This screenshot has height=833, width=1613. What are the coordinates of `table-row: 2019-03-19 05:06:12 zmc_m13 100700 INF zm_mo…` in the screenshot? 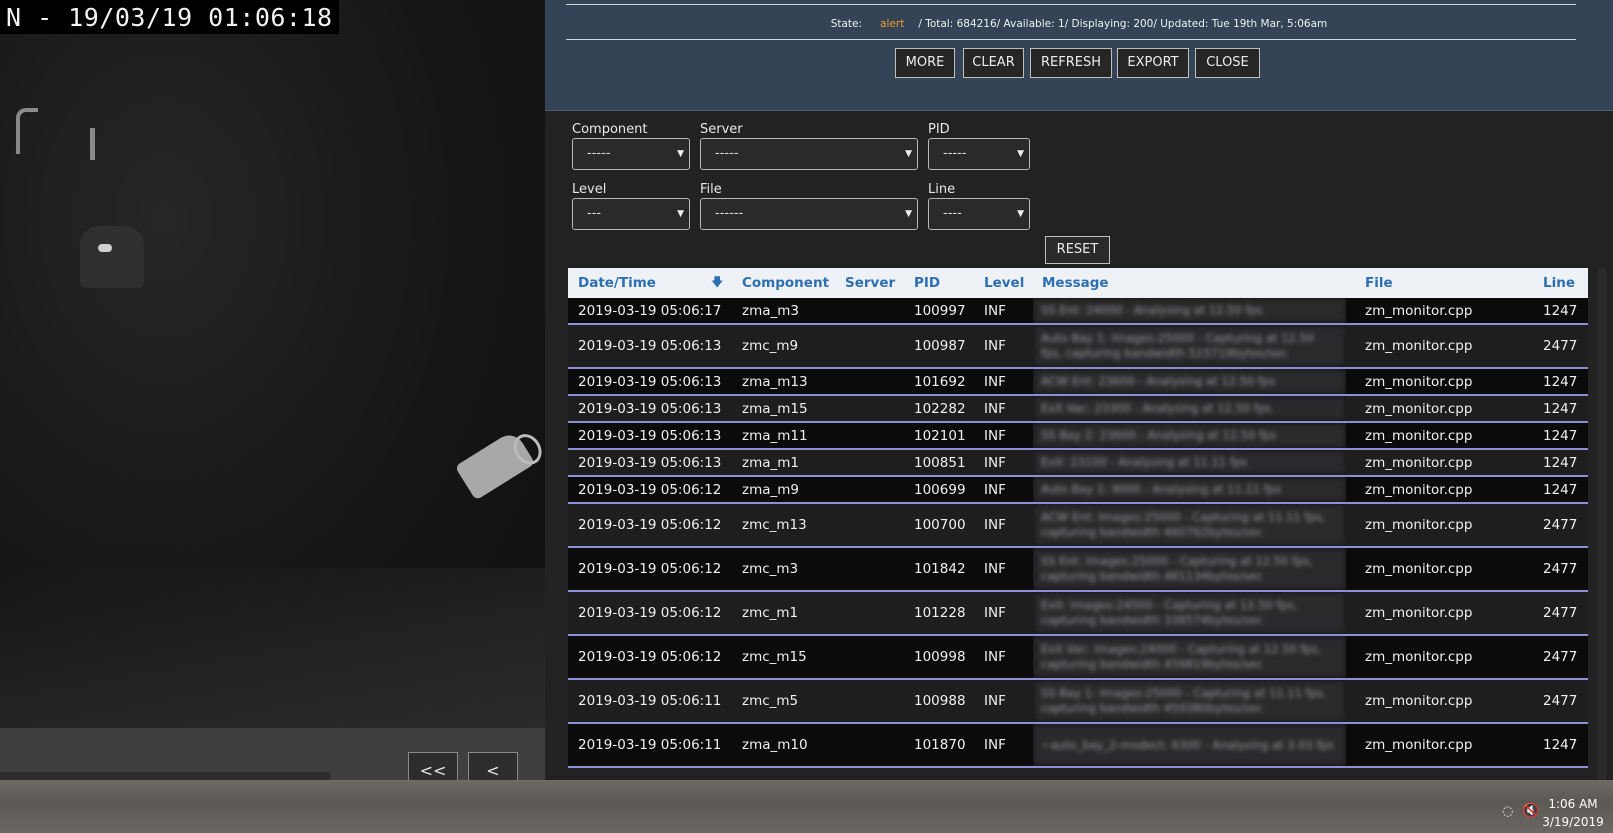 It's located at (1078, 526).